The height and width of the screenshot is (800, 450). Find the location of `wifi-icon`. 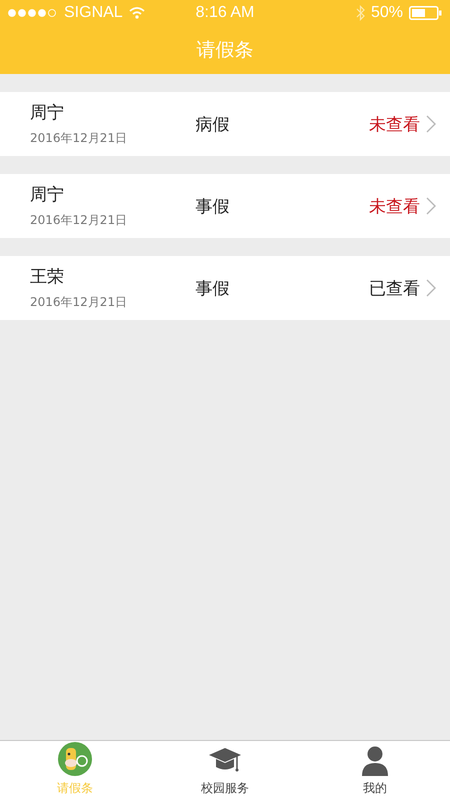

wifi-icon is located at coordinates (136, 13).